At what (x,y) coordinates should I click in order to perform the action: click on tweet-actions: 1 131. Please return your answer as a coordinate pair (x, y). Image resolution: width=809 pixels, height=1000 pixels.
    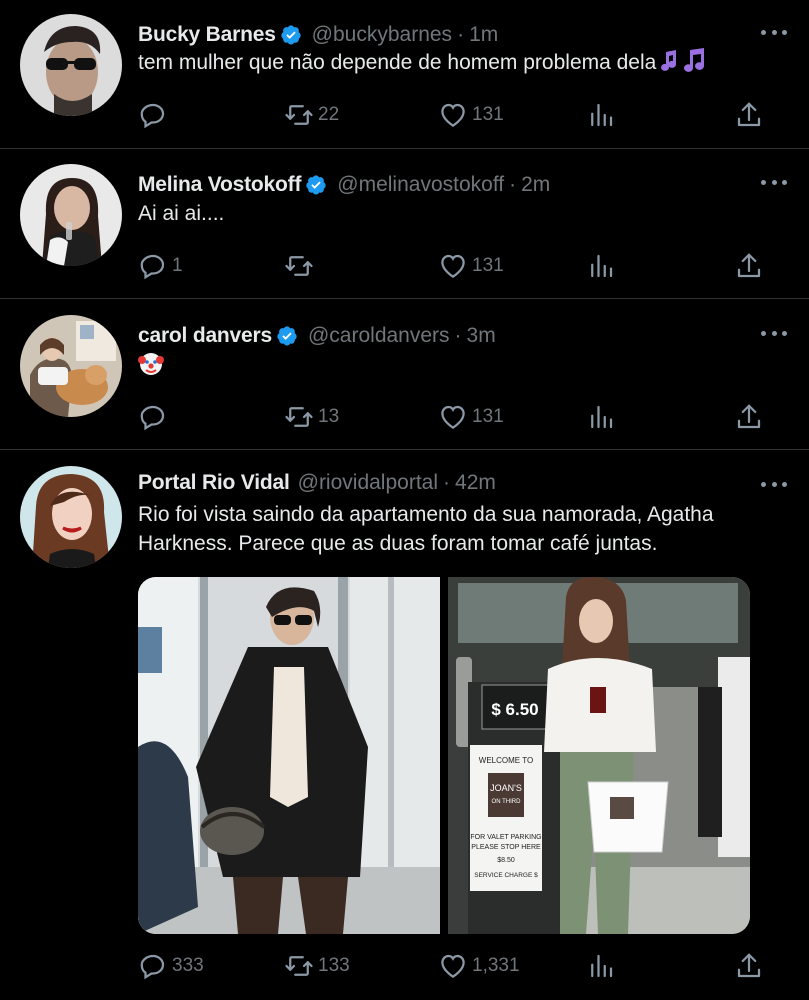
    Looking at the image, I should click on (458, 266).